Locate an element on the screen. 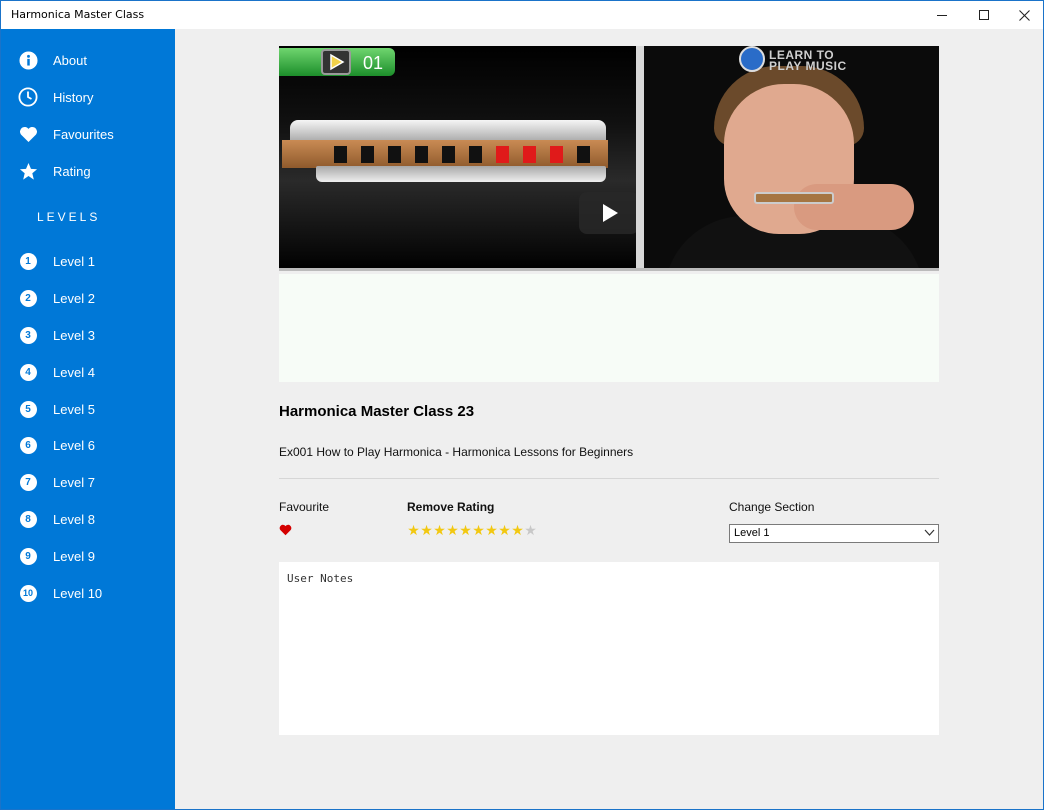 The width and height of the screenshot is (1044, 810). sidebar-item-label: Favourites is located at coordinates (83, 134).